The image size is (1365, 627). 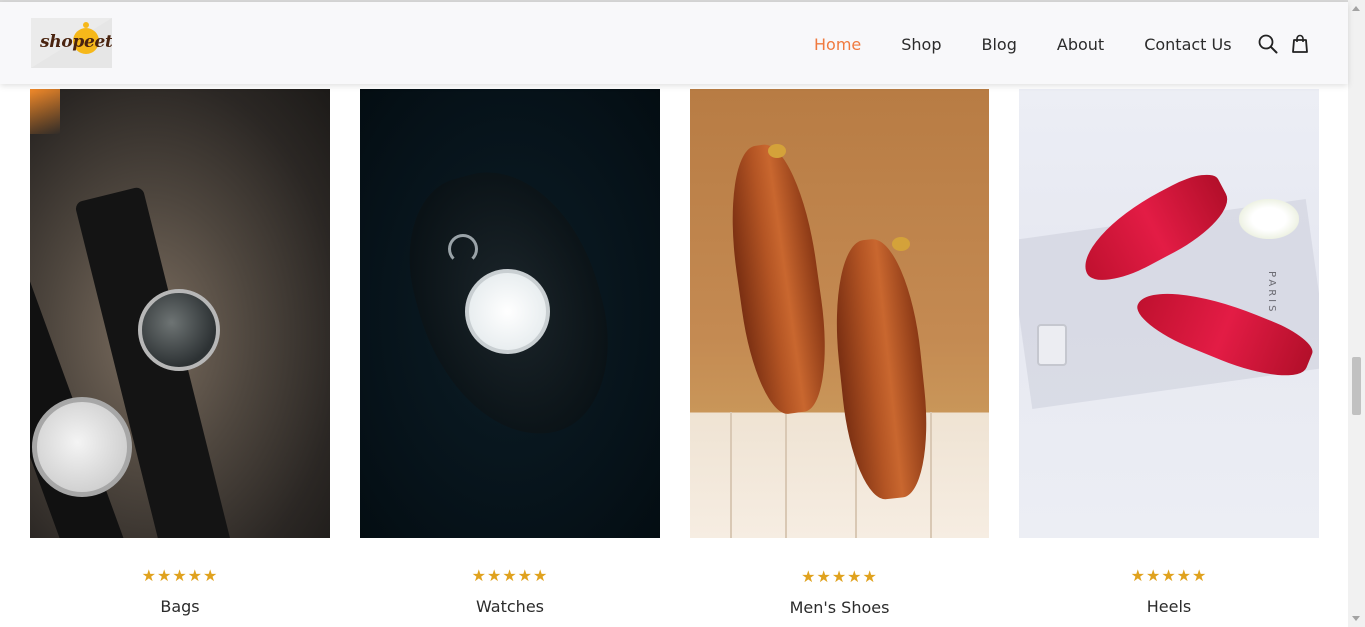 I want to click on product-title: Watches, so click(x=510, y=606).